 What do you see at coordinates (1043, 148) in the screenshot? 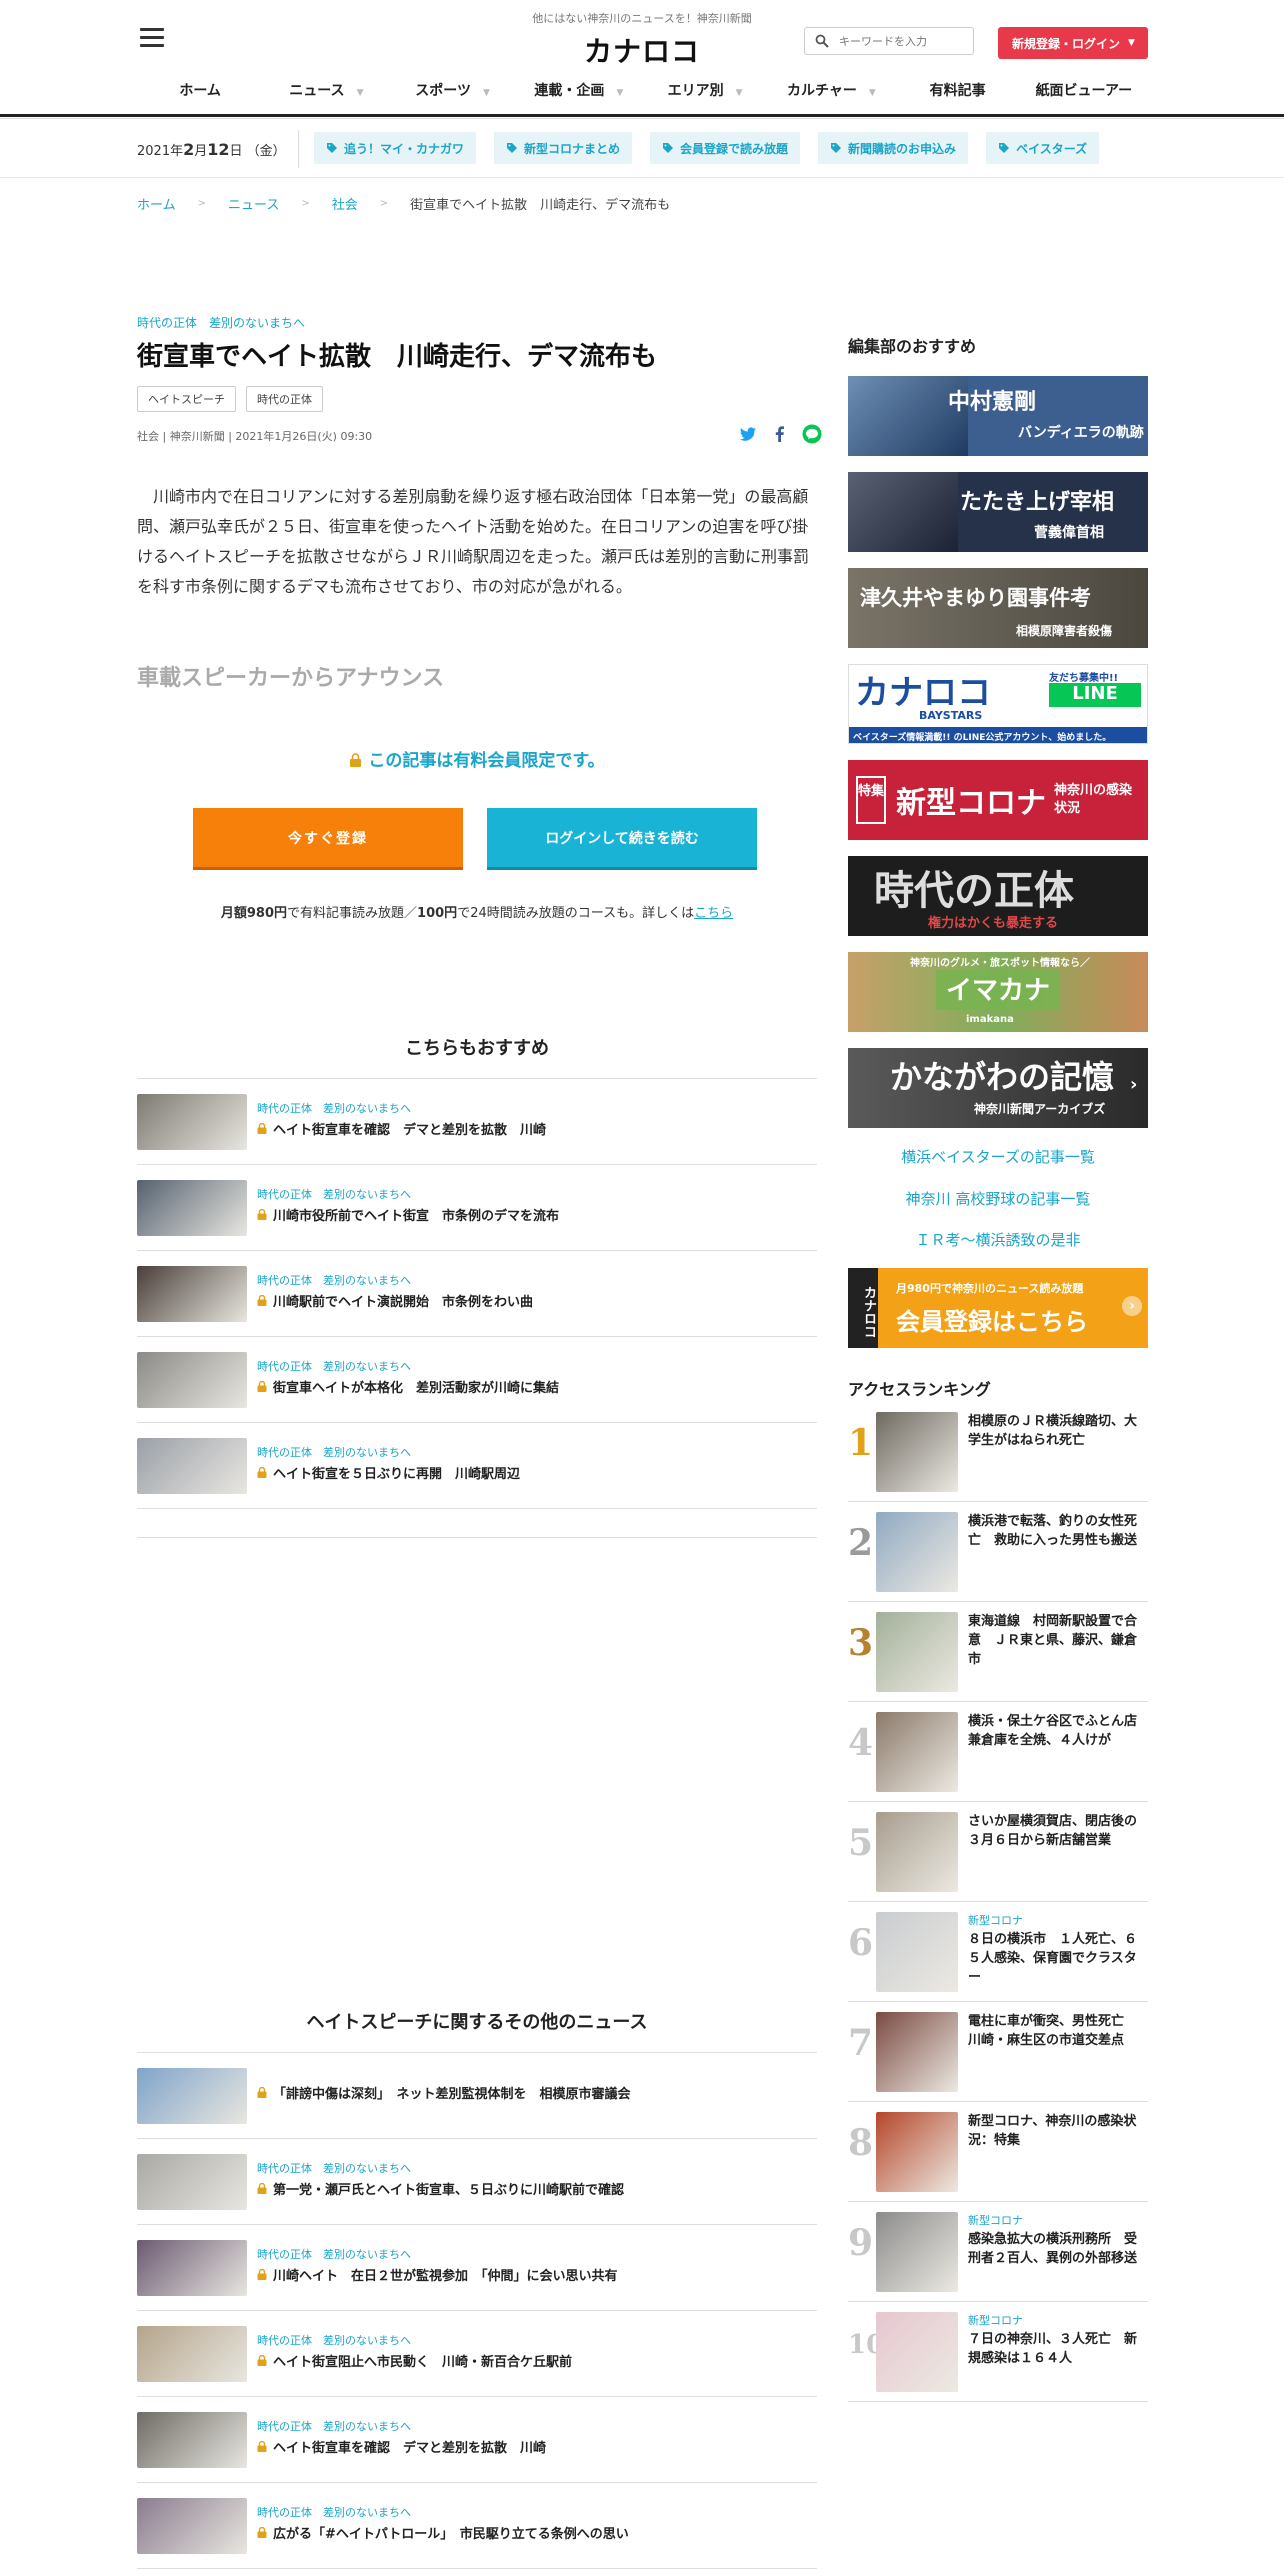
I see `topic-tag: ベイスターズ` at bounding box center [1043, 148].